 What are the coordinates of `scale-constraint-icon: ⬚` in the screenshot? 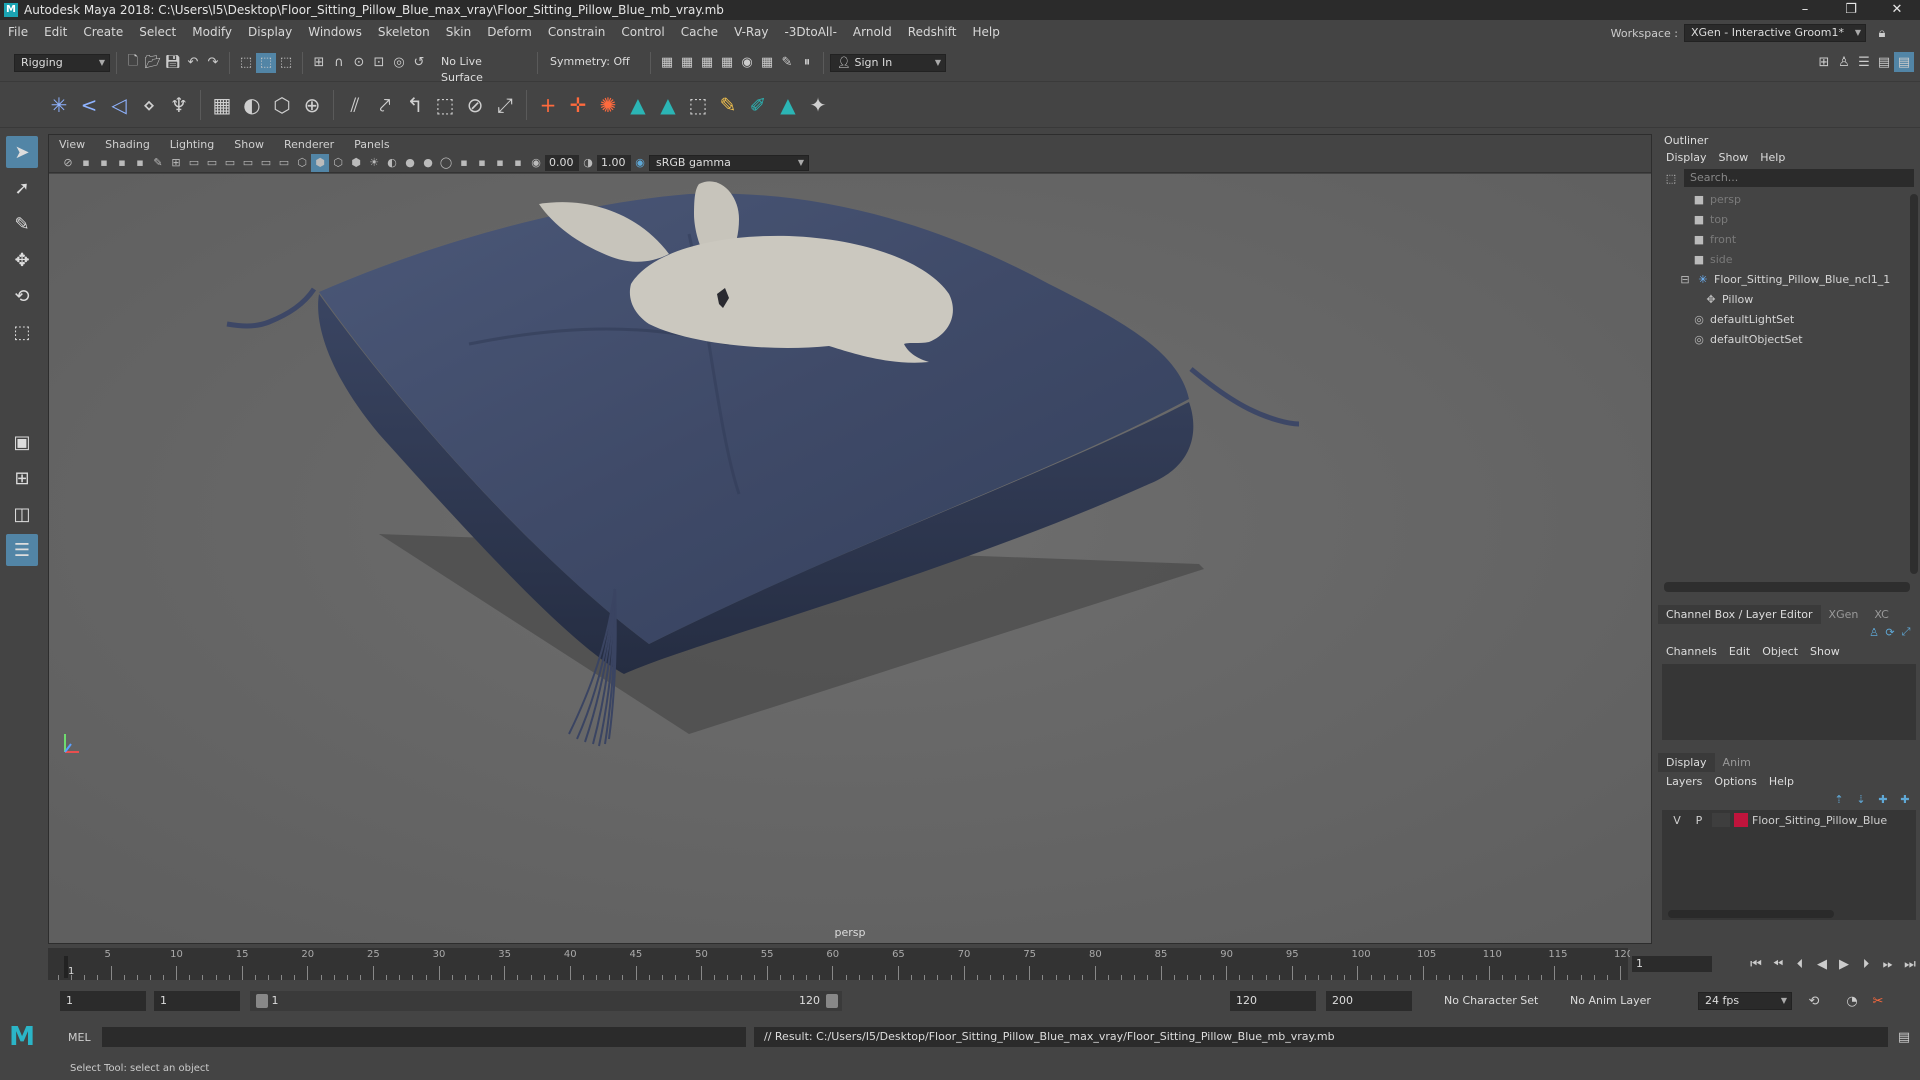 It's located at (445, 105).